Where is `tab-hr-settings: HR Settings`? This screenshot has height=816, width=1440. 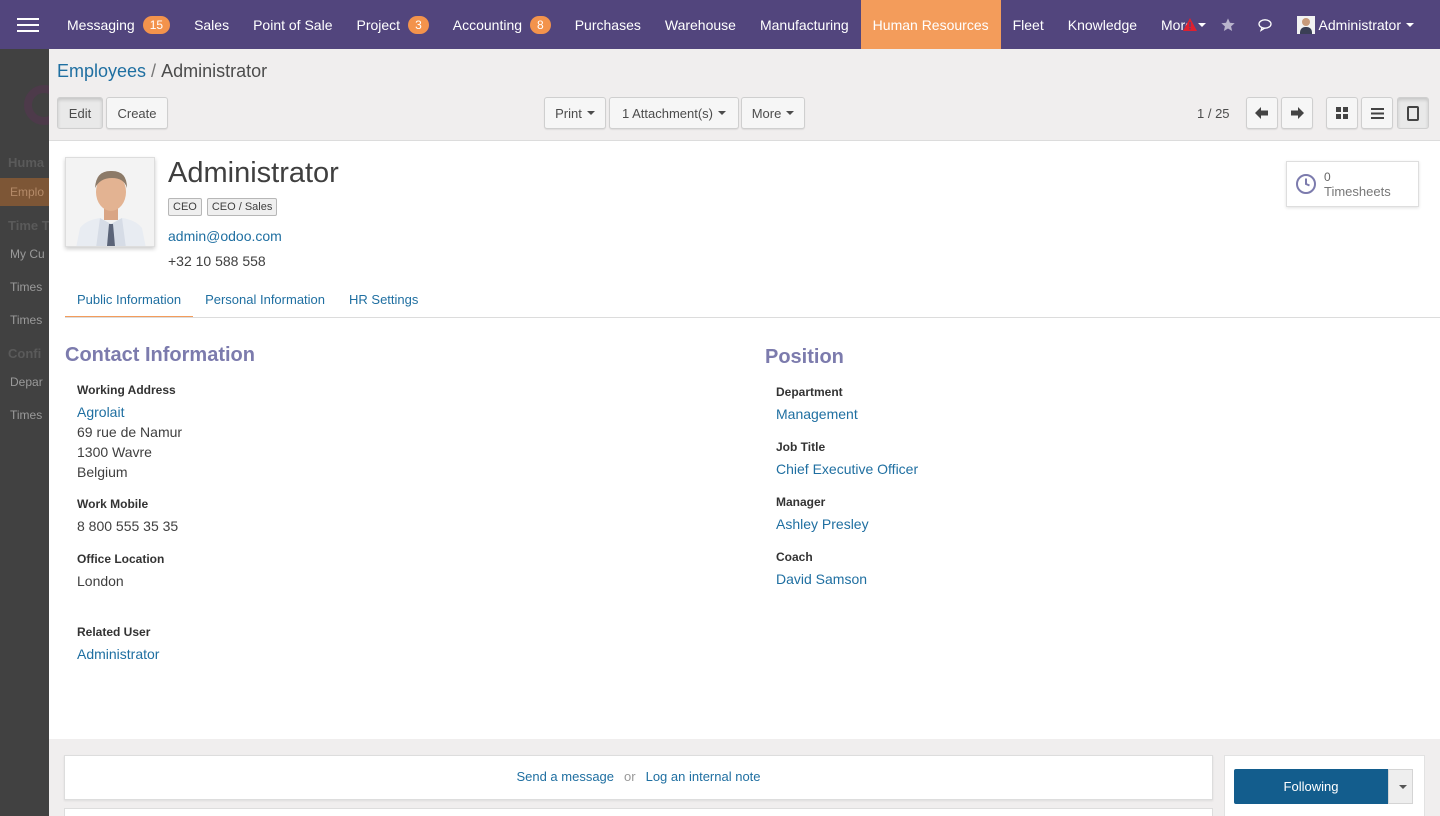 tab-hr-settings: HR Settings is located at coordinates (383, 303).